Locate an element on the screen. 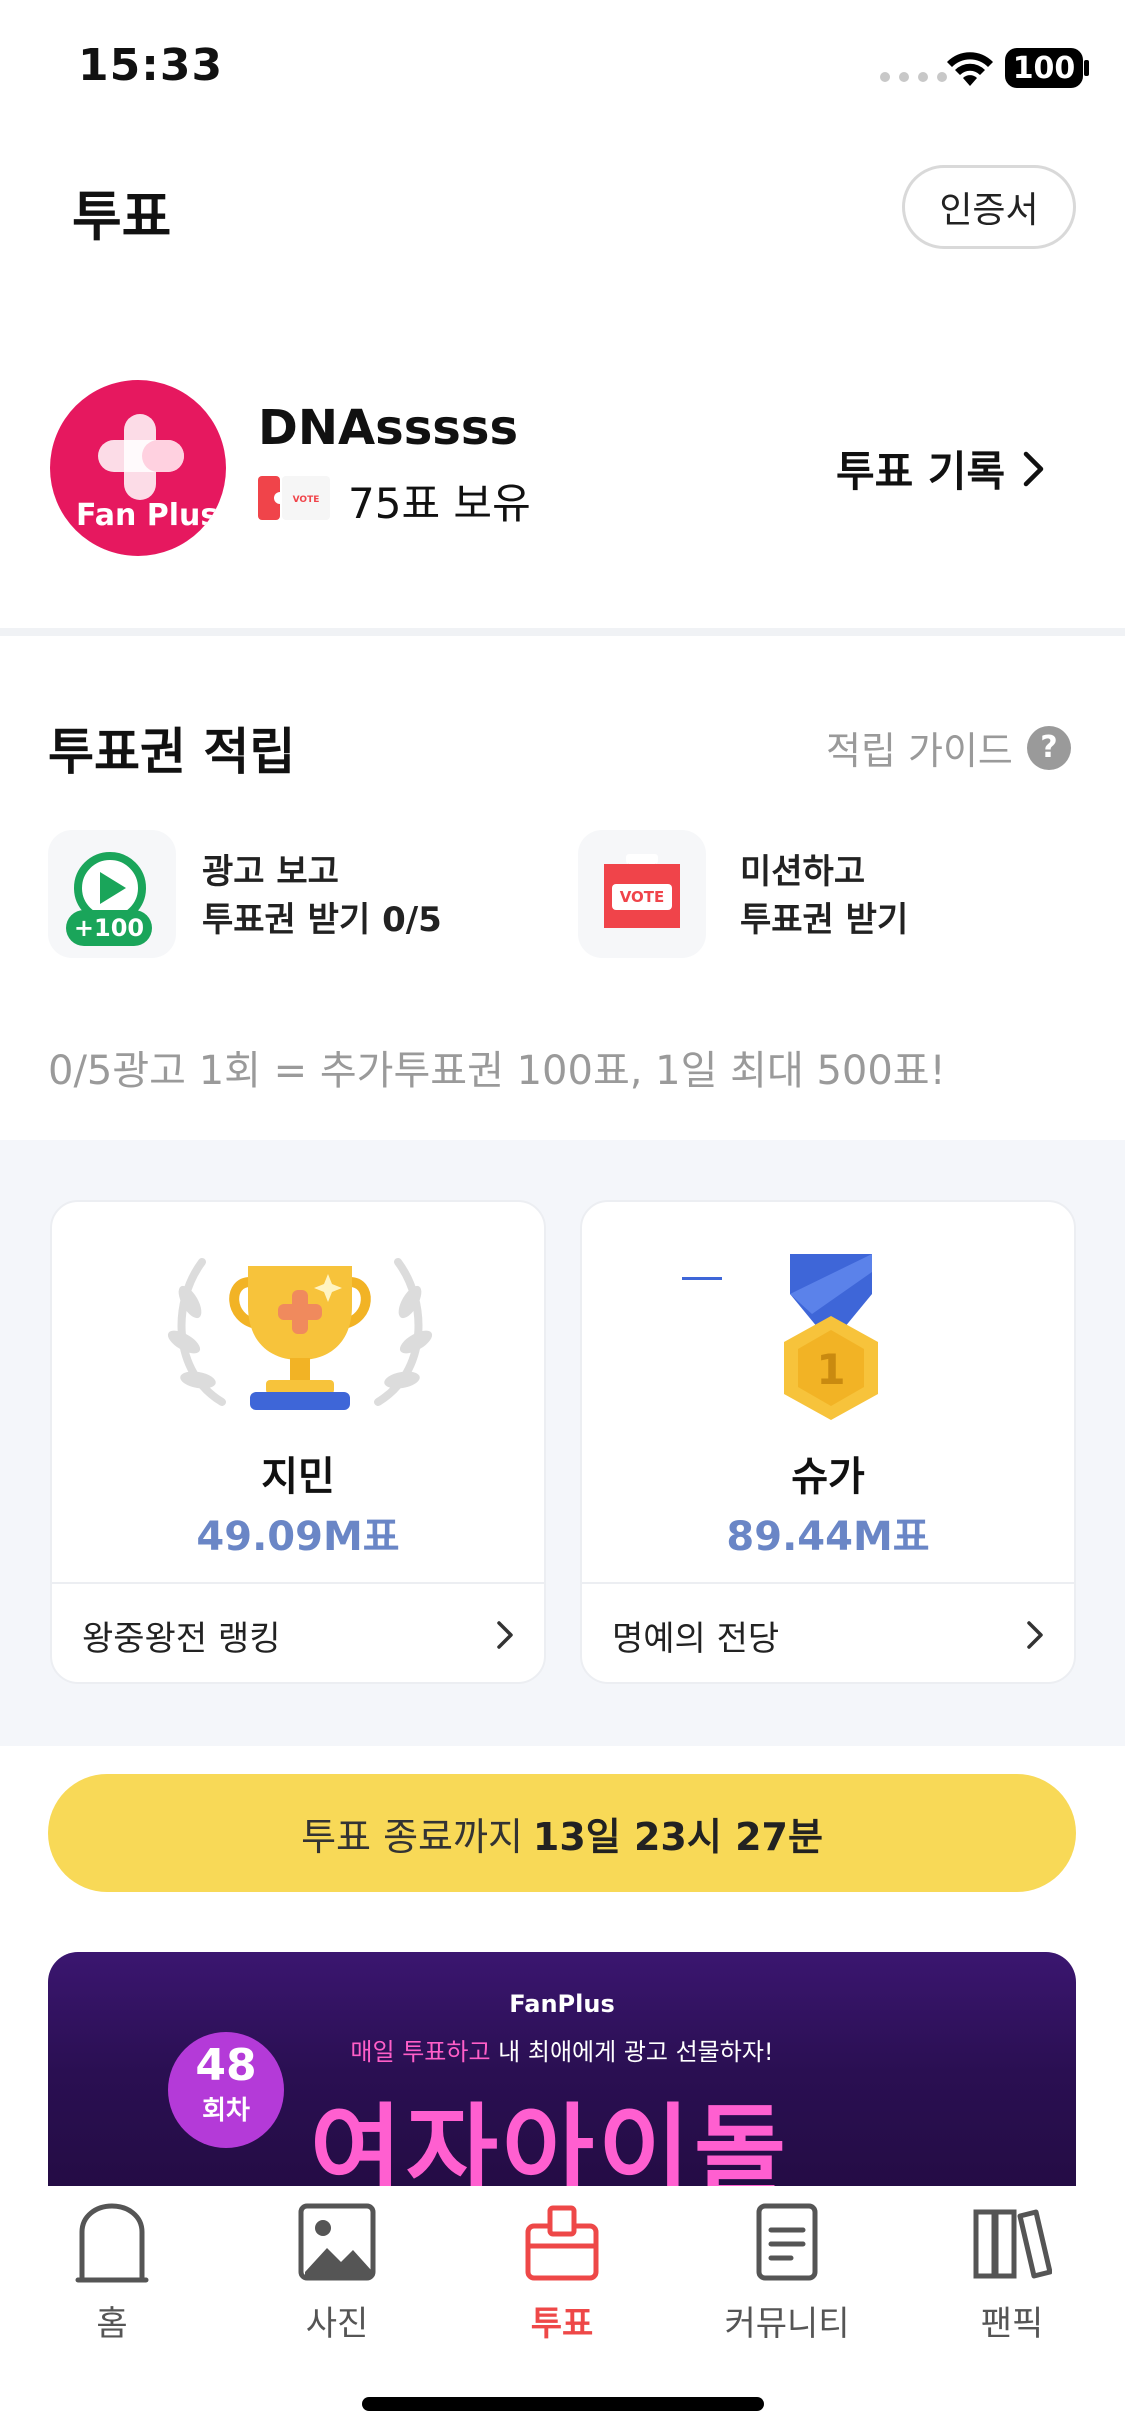  vote-ticket-icon: VOTE is located at coordinates (294, 498).